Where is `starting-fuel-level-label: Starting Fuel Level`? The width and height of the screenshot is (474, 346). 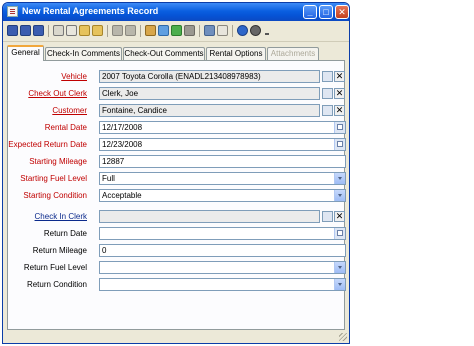
starting-fuel-level-label: Starting Fuel Level is located at coordinates (53, 178).